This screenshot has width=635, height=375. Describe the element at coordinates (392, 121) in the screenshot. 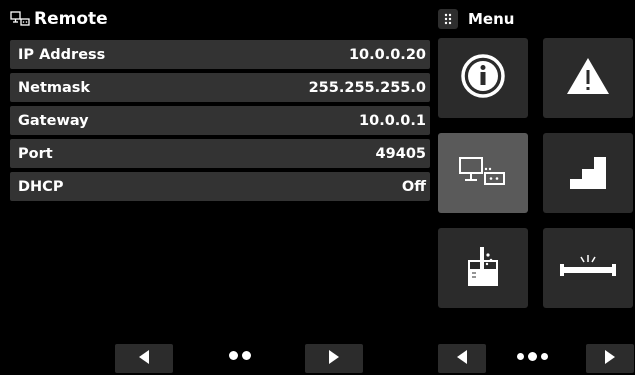

I see `gateway-value: 10.0.0.1` at that location.